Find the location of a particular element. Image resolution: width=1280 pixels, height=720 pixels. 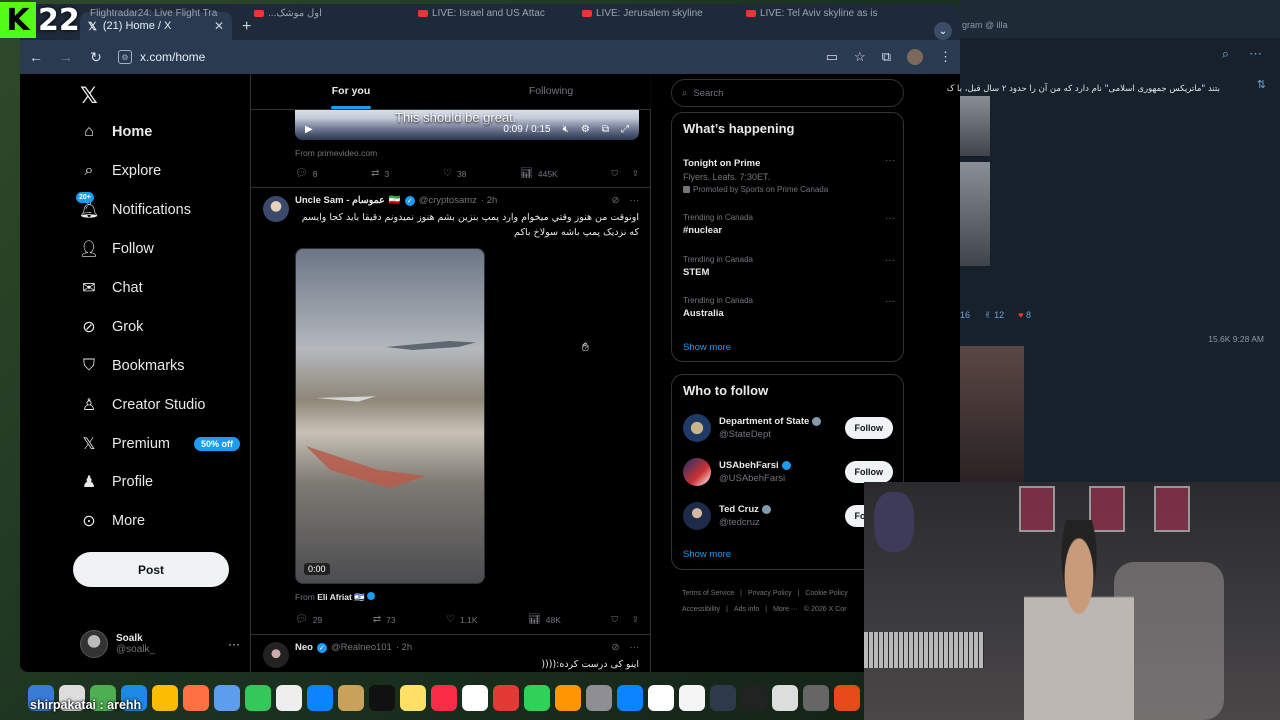

post-button: Post is located at coordinates (151, 569).